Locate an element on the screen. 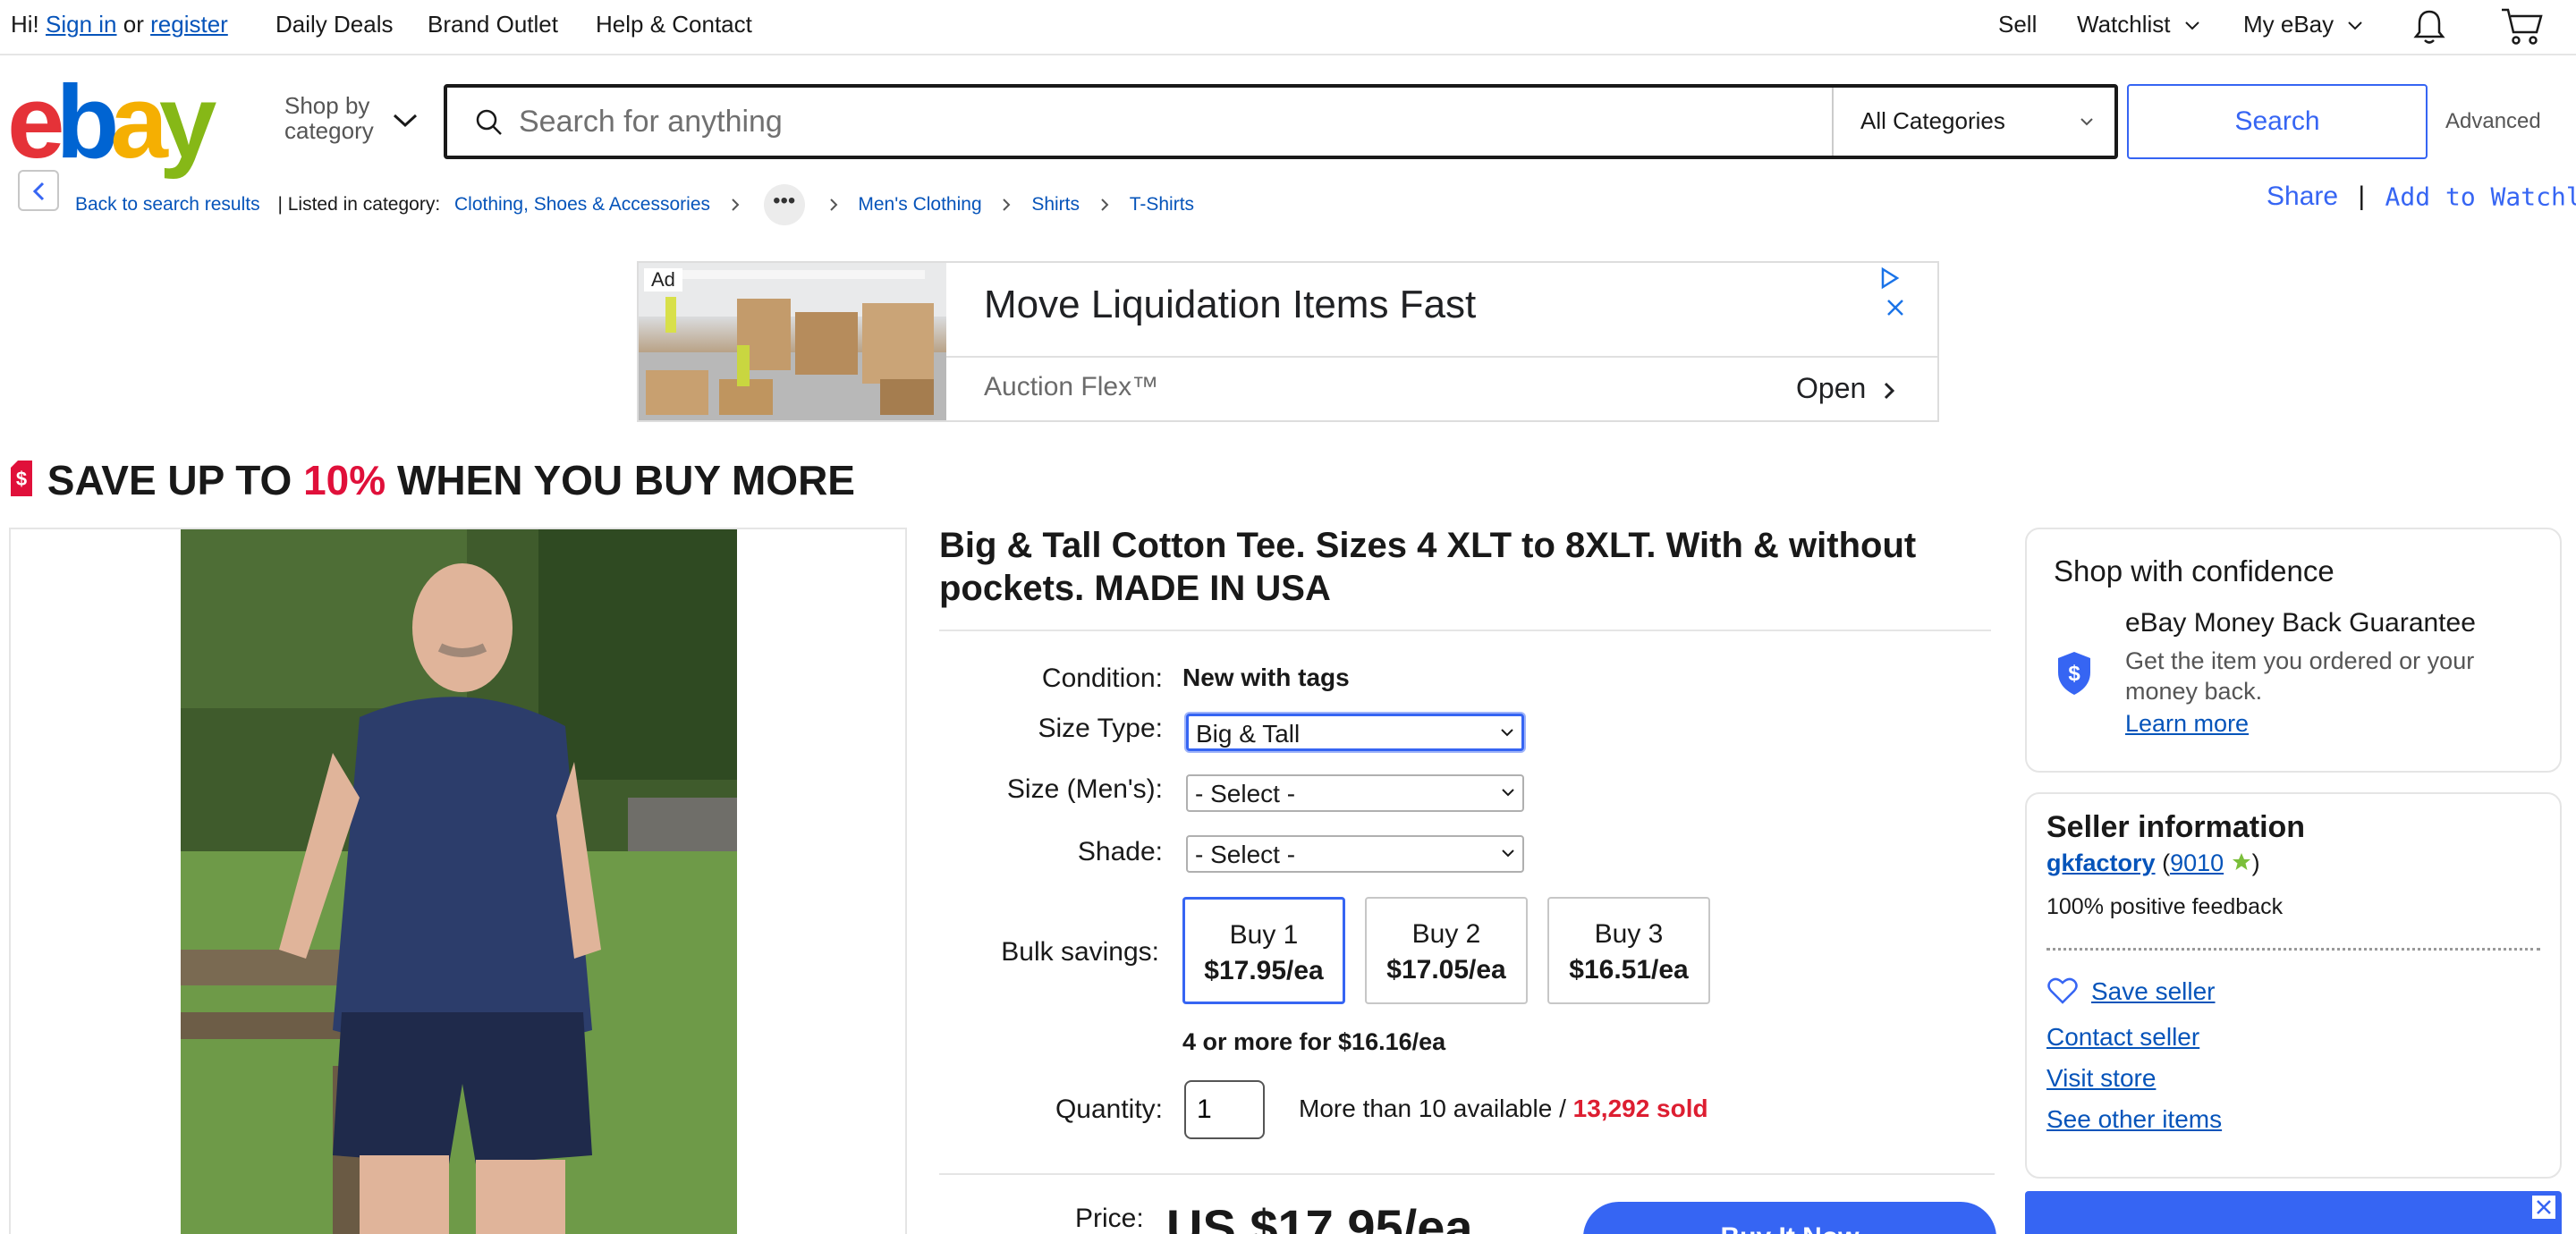 This screenshot has width=2576, height=1234. breadcrumb-more-button: ••• is located at coordinates (784, 205).